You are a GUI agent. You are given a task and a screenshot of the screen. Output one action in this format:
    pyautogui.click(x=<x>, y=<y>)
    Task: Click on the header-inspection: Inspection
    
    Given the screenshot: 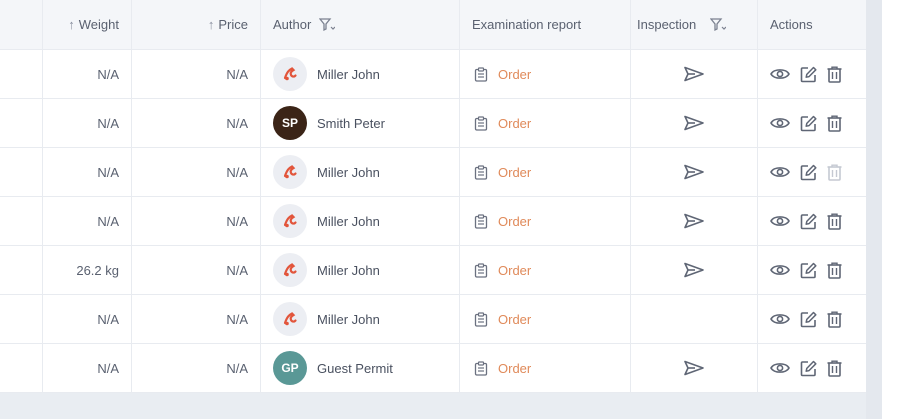 What is the action you would take?
    pyautogui.click(x=694, y=25)
    